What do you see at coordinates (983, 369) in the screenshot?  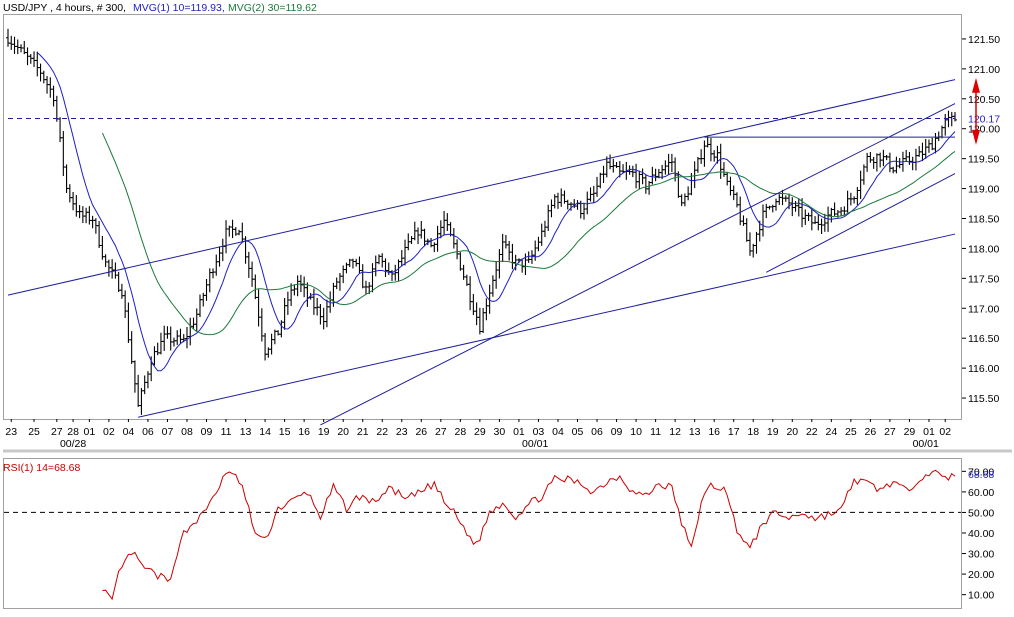 I see `y-tick-label: 116.00` at bounding box center [983, 369].